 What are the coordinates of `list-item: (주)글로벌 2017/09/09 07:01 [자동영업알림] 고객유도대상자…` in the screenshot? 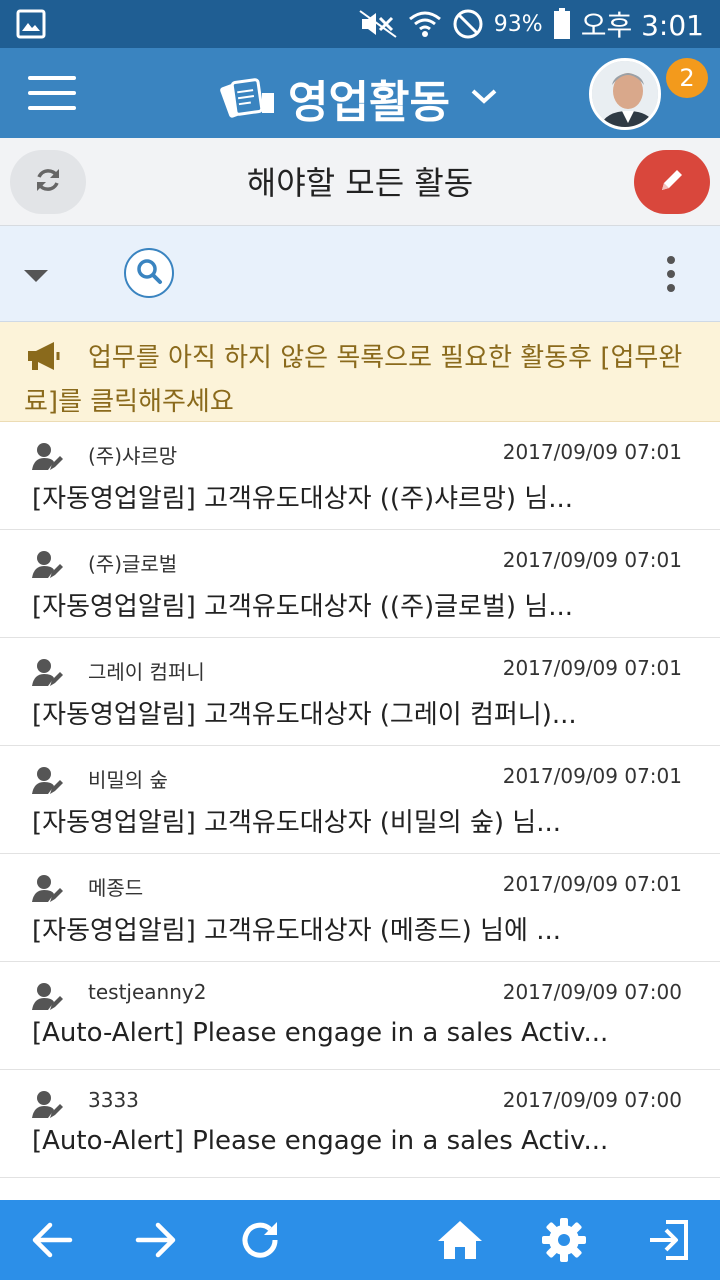 It's located at (360, 584).